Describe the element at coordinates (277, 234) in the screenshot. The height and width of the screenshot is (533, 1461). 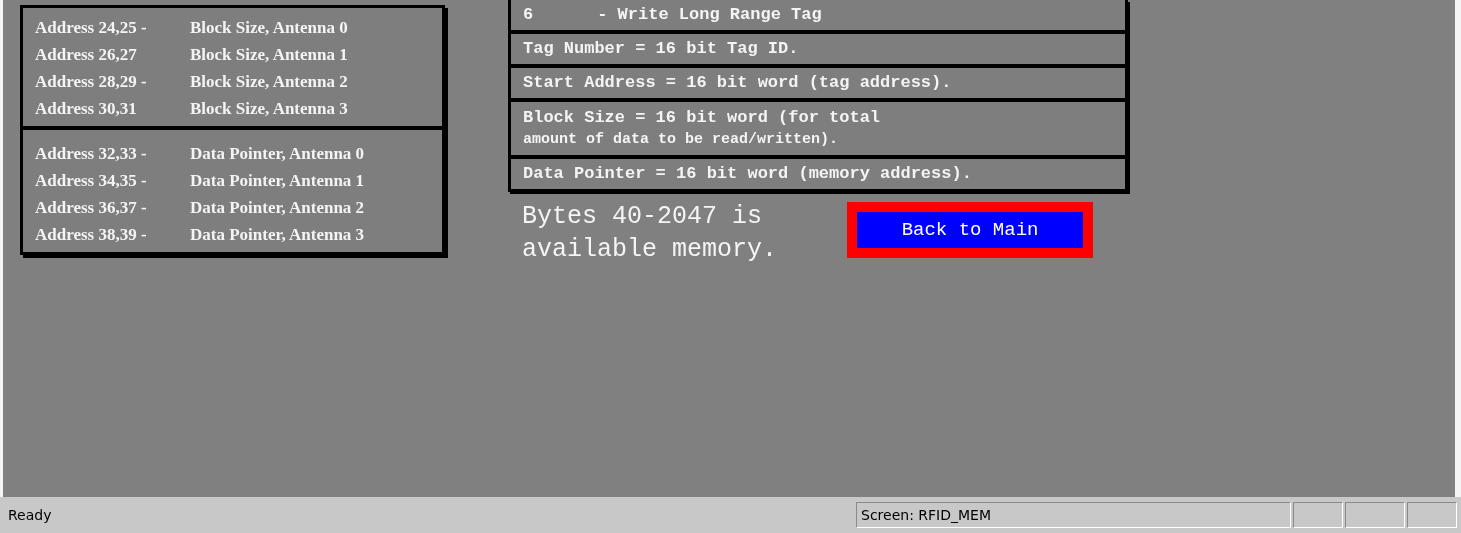
I see `address-description: Data Pointer, Antenna 3` at that location.